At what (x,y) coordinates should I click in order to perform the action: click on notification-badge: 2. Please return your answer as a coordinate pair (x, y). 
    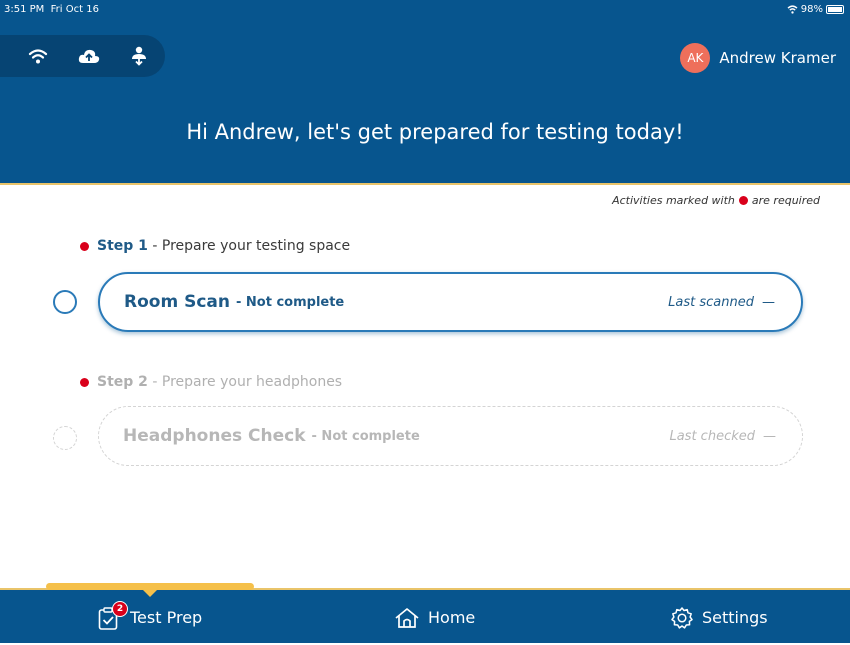
    Looking at the image, I should click on (120, 608).